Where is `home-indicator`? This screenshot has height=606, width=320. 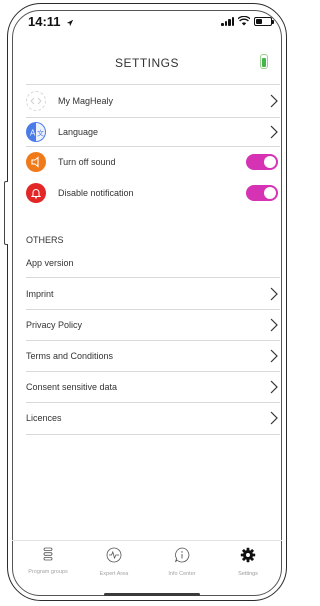 home-indicator is located at coordinates (152, 594).